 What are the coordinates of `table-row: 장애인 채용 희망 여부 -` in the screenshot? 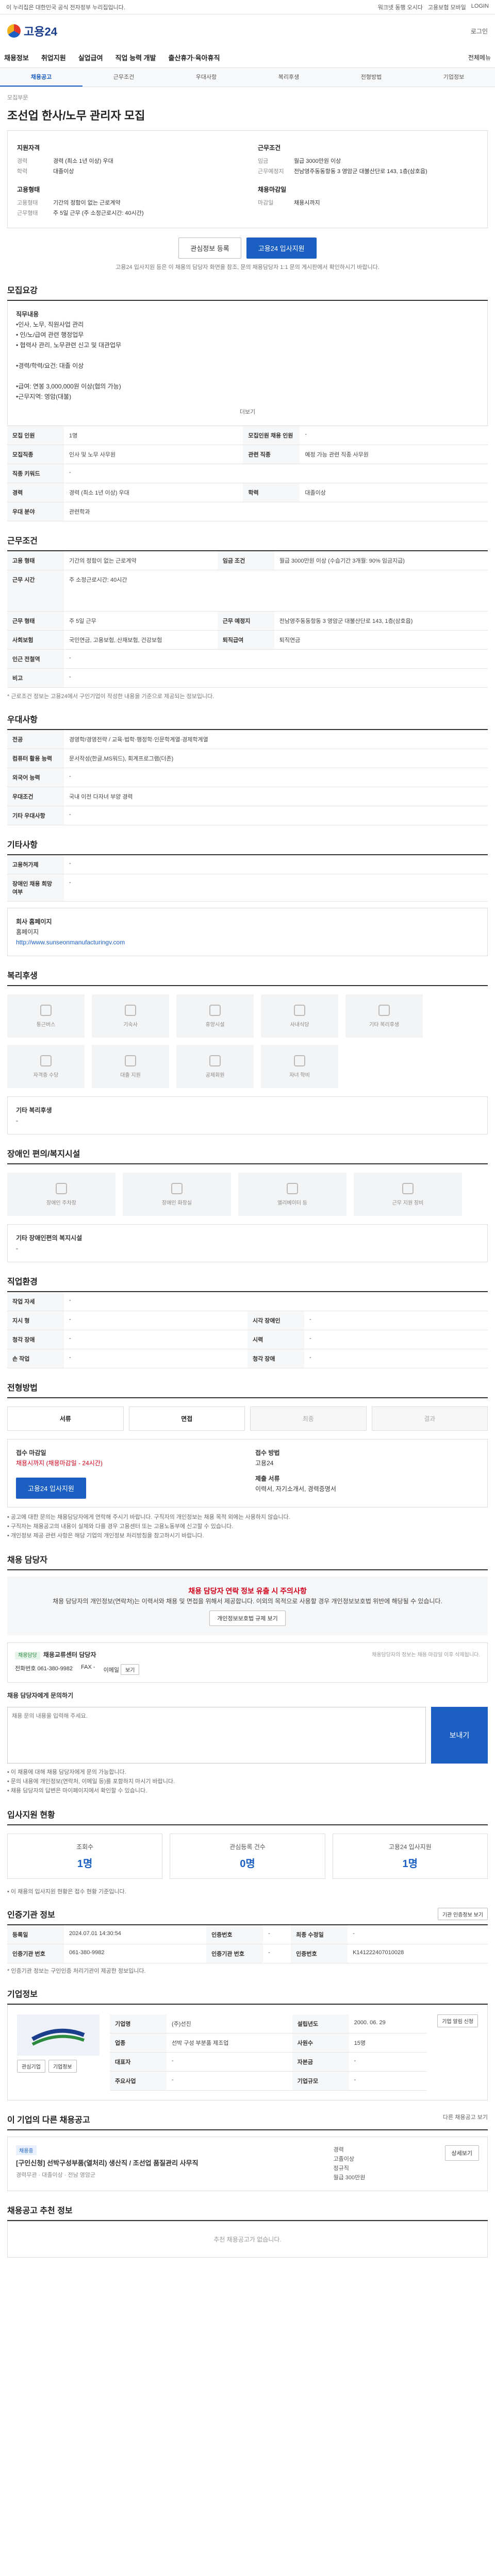 It's located at (247, 888).